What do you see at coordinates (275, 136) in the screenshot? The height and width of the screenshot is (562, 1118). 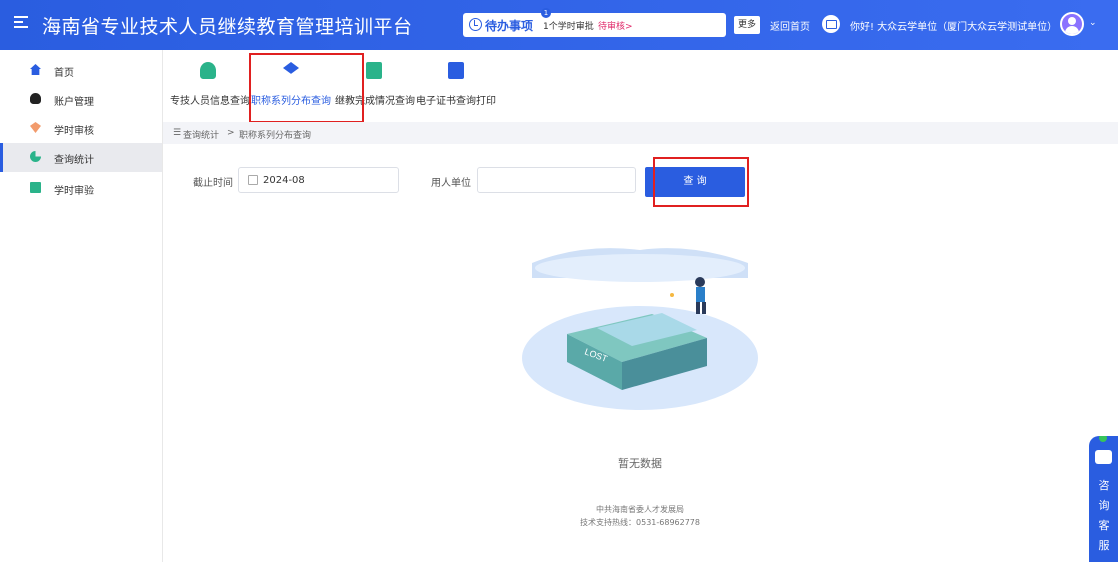 I see `breadcrumb-current: 职称系列分布查询` at bounding box center [275, 136].